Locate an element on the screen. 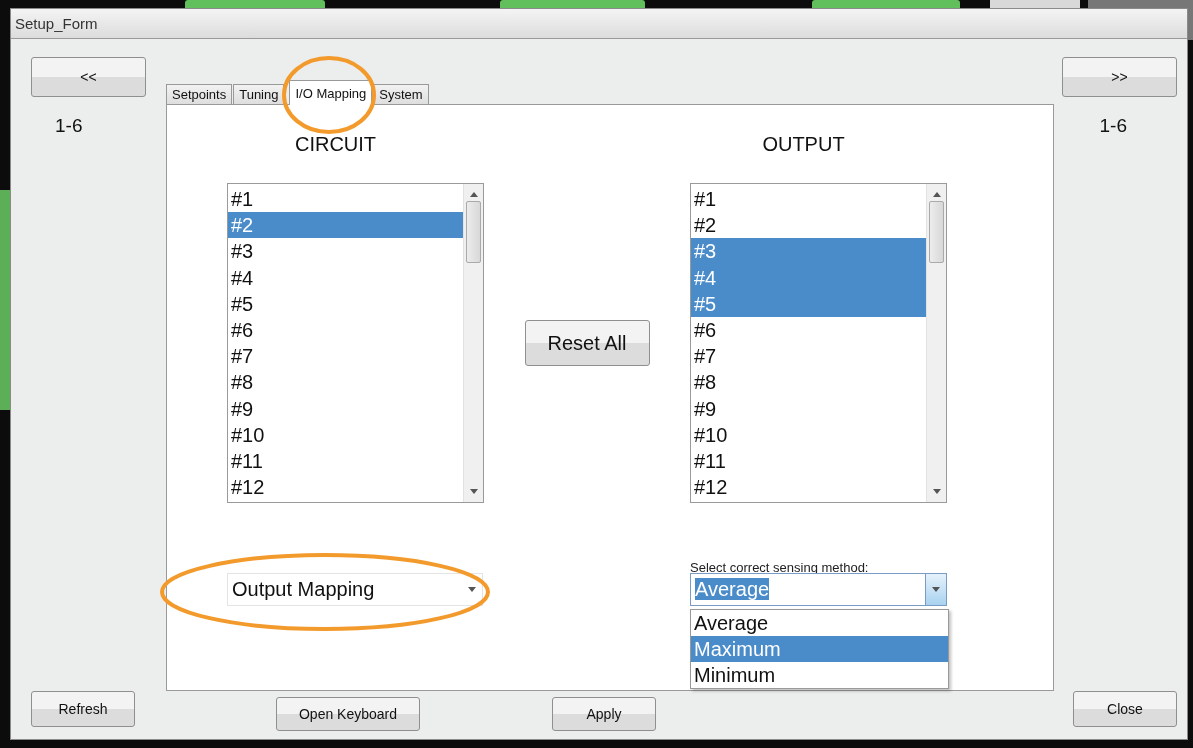 The width and height of the screenshot is (1193, 748). dropdown-option: Average is located at coordinates (819, 623).